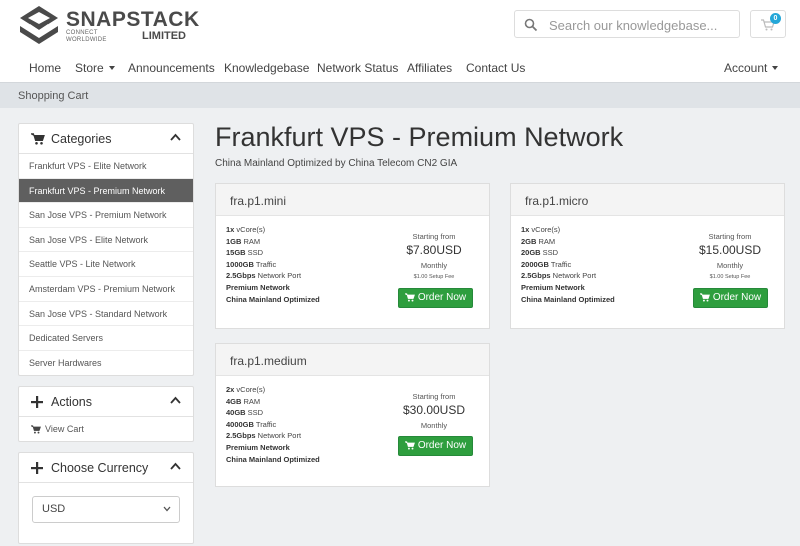 The height and width of the screenshot is (546, 800). I want to click on feature-item: 1000GB Traffic, so click(251, 264).